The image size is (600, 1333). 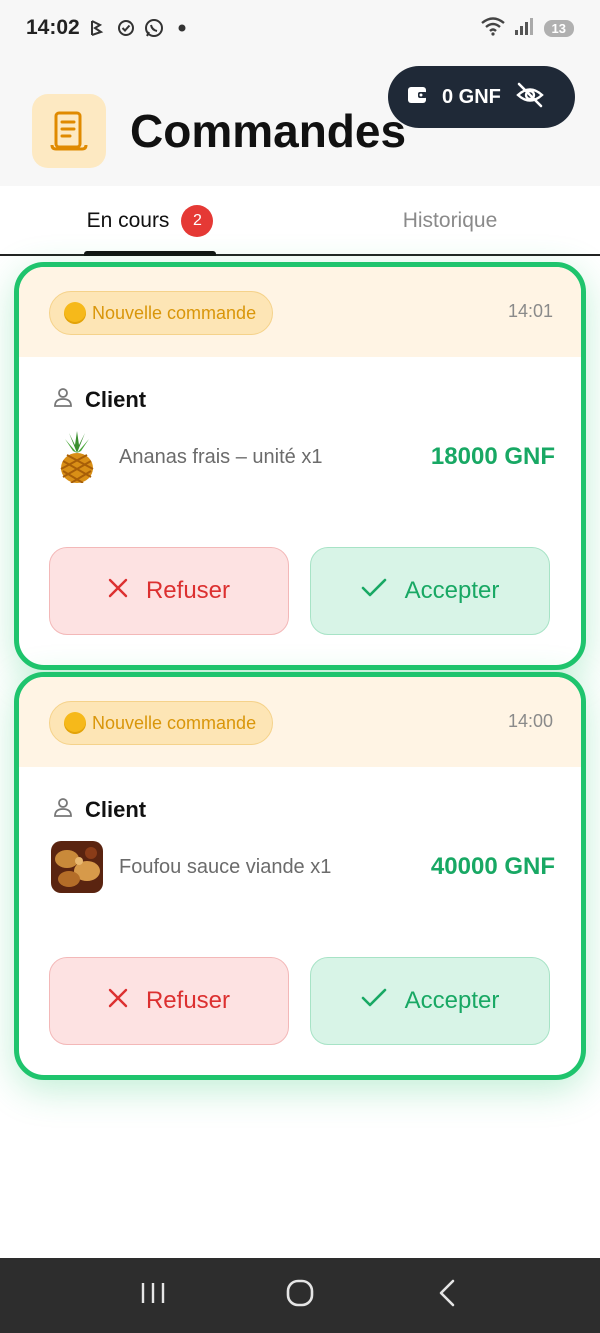 I want to click on back-icon, so click(x=447, y=1295).